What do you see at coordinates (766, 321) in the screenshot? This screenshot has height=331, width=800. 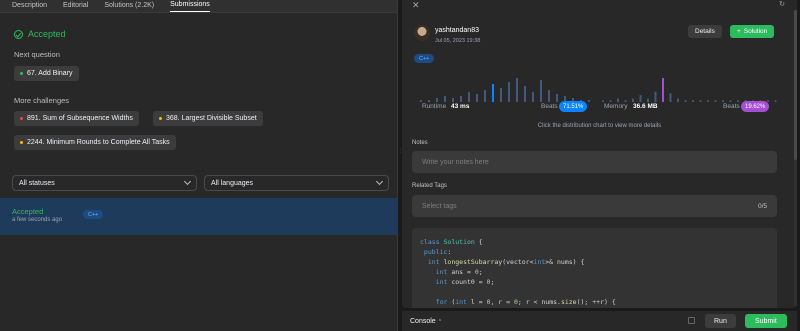 I see `submit-button: Submit` at bounding box center [766, 321].